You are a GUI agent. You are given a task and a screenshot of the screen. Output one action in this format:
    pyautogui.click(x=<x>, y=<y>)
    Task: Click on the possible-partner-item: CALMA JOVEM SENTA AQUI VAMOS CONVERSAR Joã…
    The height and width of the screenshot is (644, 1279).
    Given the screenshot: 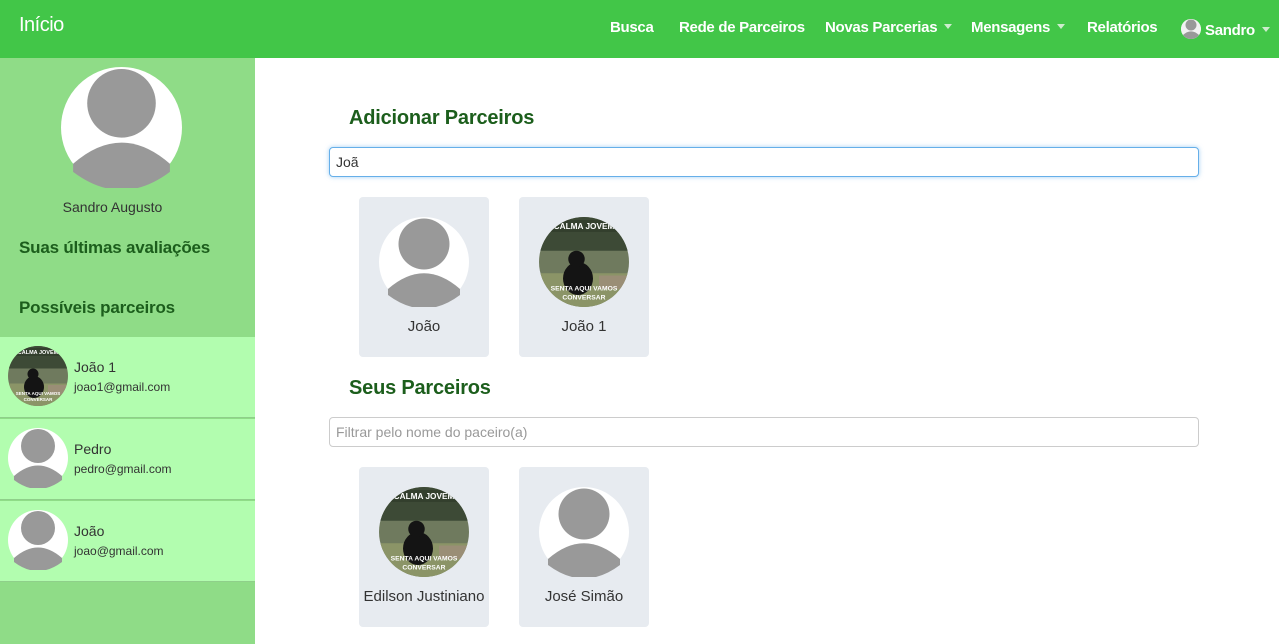 What is the action you would take?
    pyautogui.click(x=127, y=377)
    